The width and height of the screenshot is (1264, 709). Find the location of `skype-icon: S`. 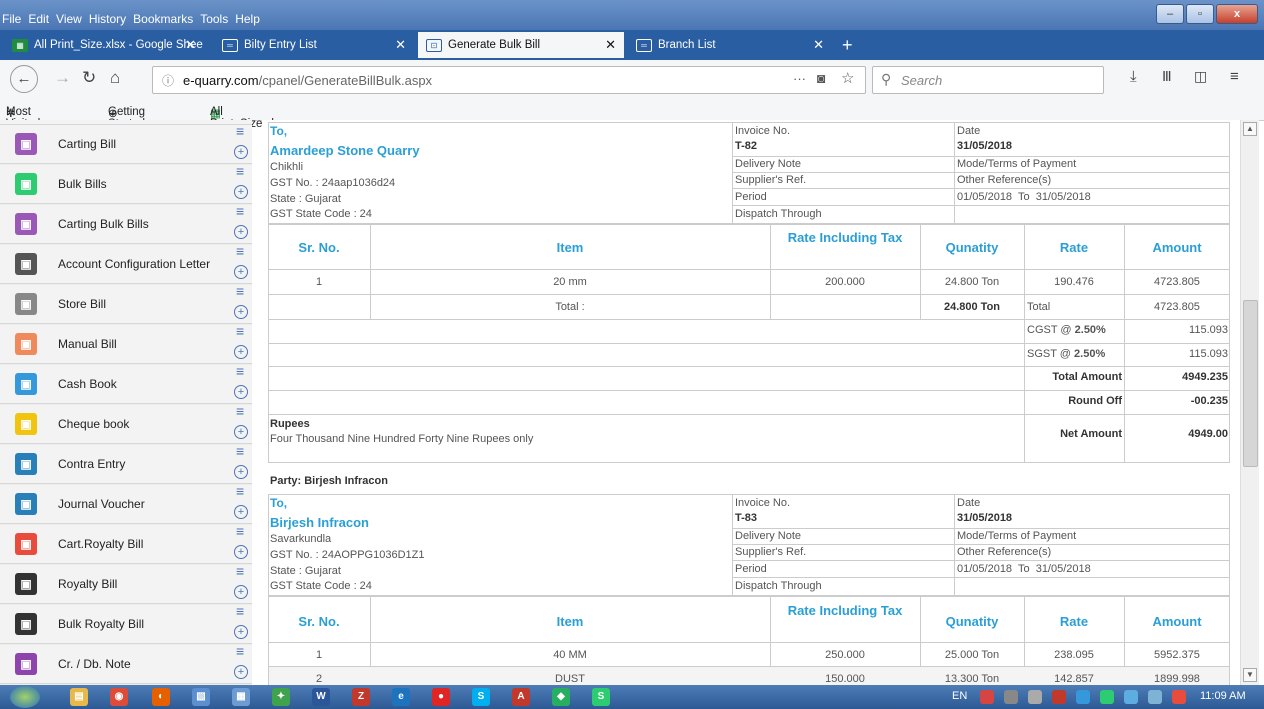

skype-icon: S is located at coordinates (481, 697).